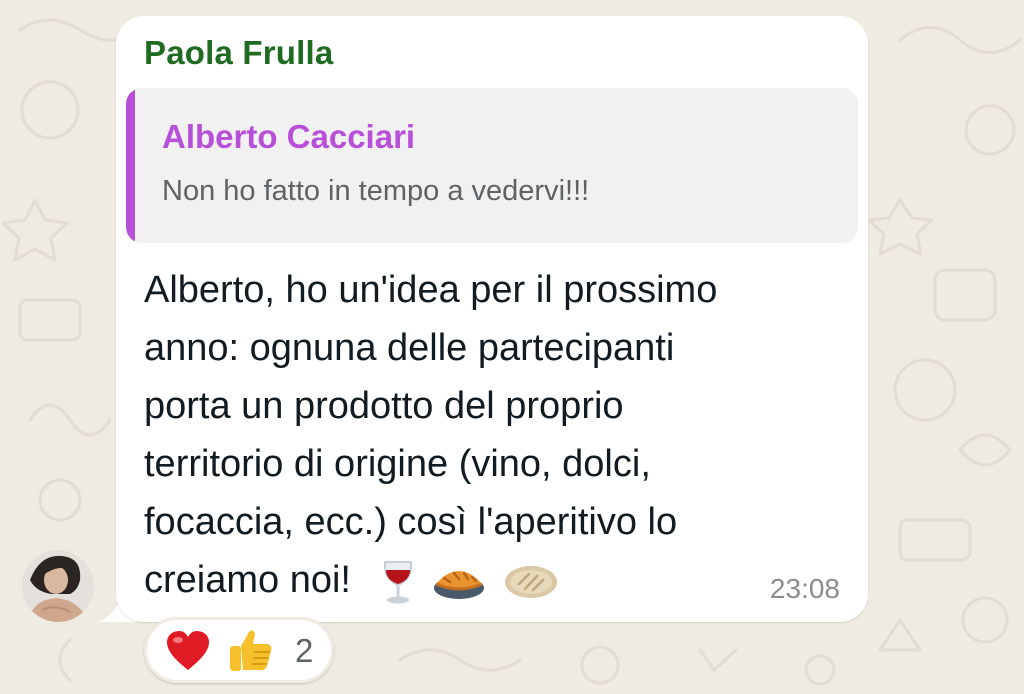 The width and height of the screenshot is (1024, 694). I want to click on sender-name: Paola Frulla, so click(238, 53).